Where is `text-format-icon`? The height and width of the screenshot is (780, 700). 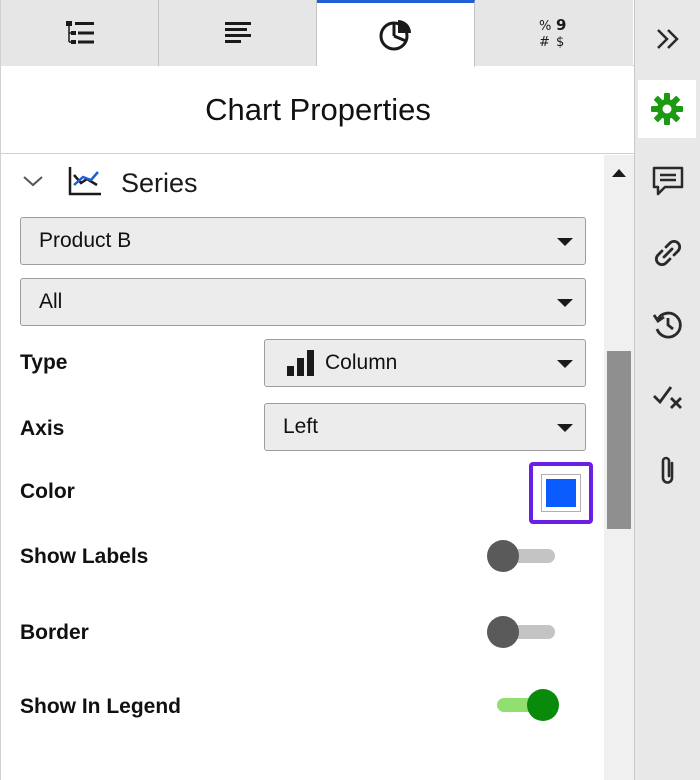 text-format-icon is located at coordinates (237, 32).